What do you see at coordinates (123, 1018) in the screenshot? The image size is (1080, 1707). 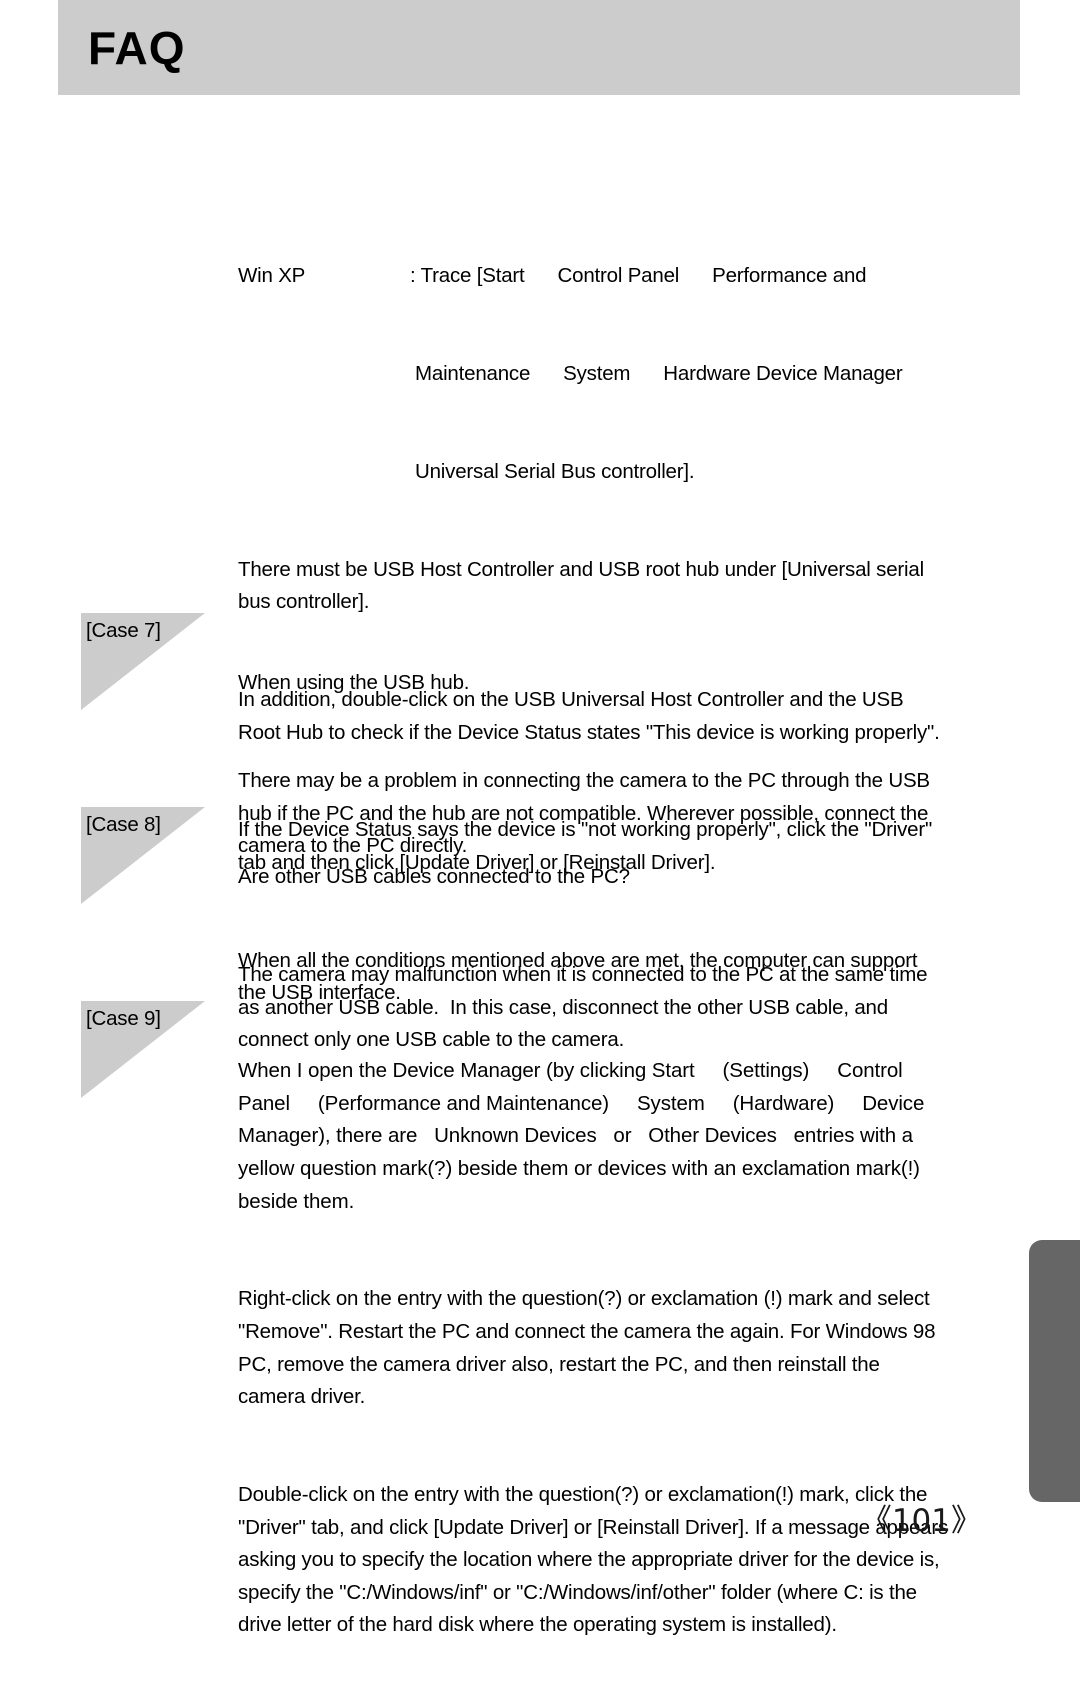 I see `case-label-9: [Case 9]` at bounding box center [123, 1018].